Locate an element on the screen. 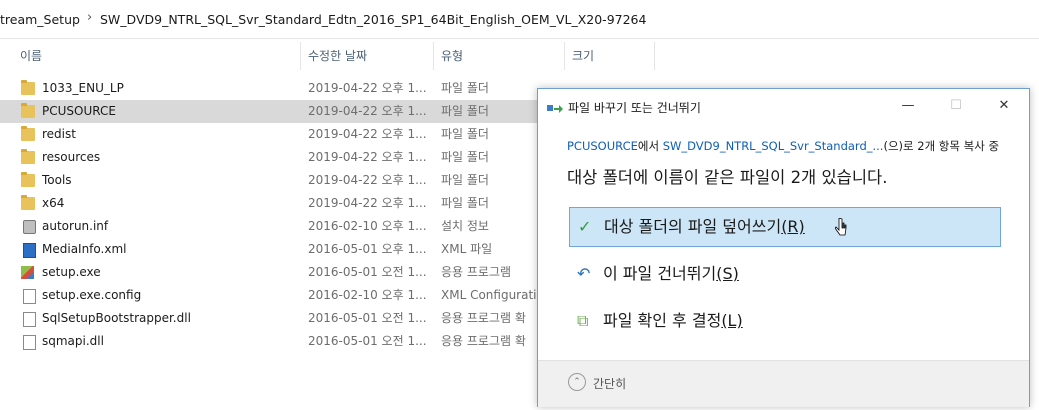  file-row: sqmapi.dll 2016-05-01 오전 1... 응용 프로그램 확 is located at coordinates (280, 341).